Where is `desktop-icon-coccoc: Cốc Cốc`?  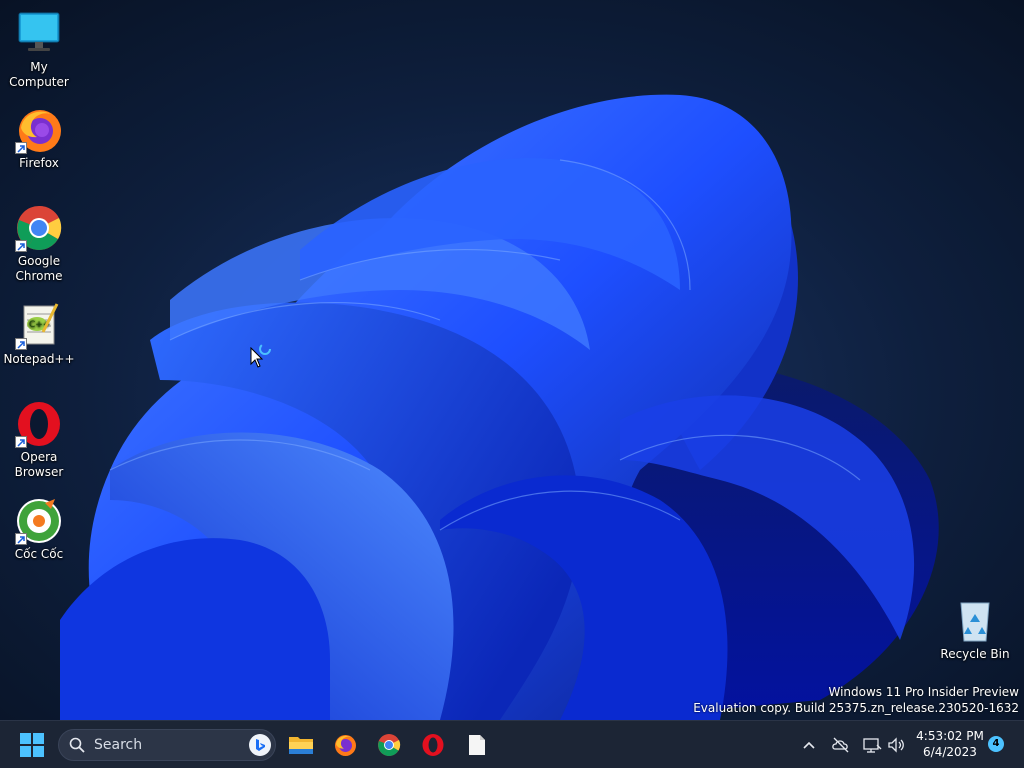 desktop-icon-coccoc: Cốc Cốc is located at coordinates (39, 529).